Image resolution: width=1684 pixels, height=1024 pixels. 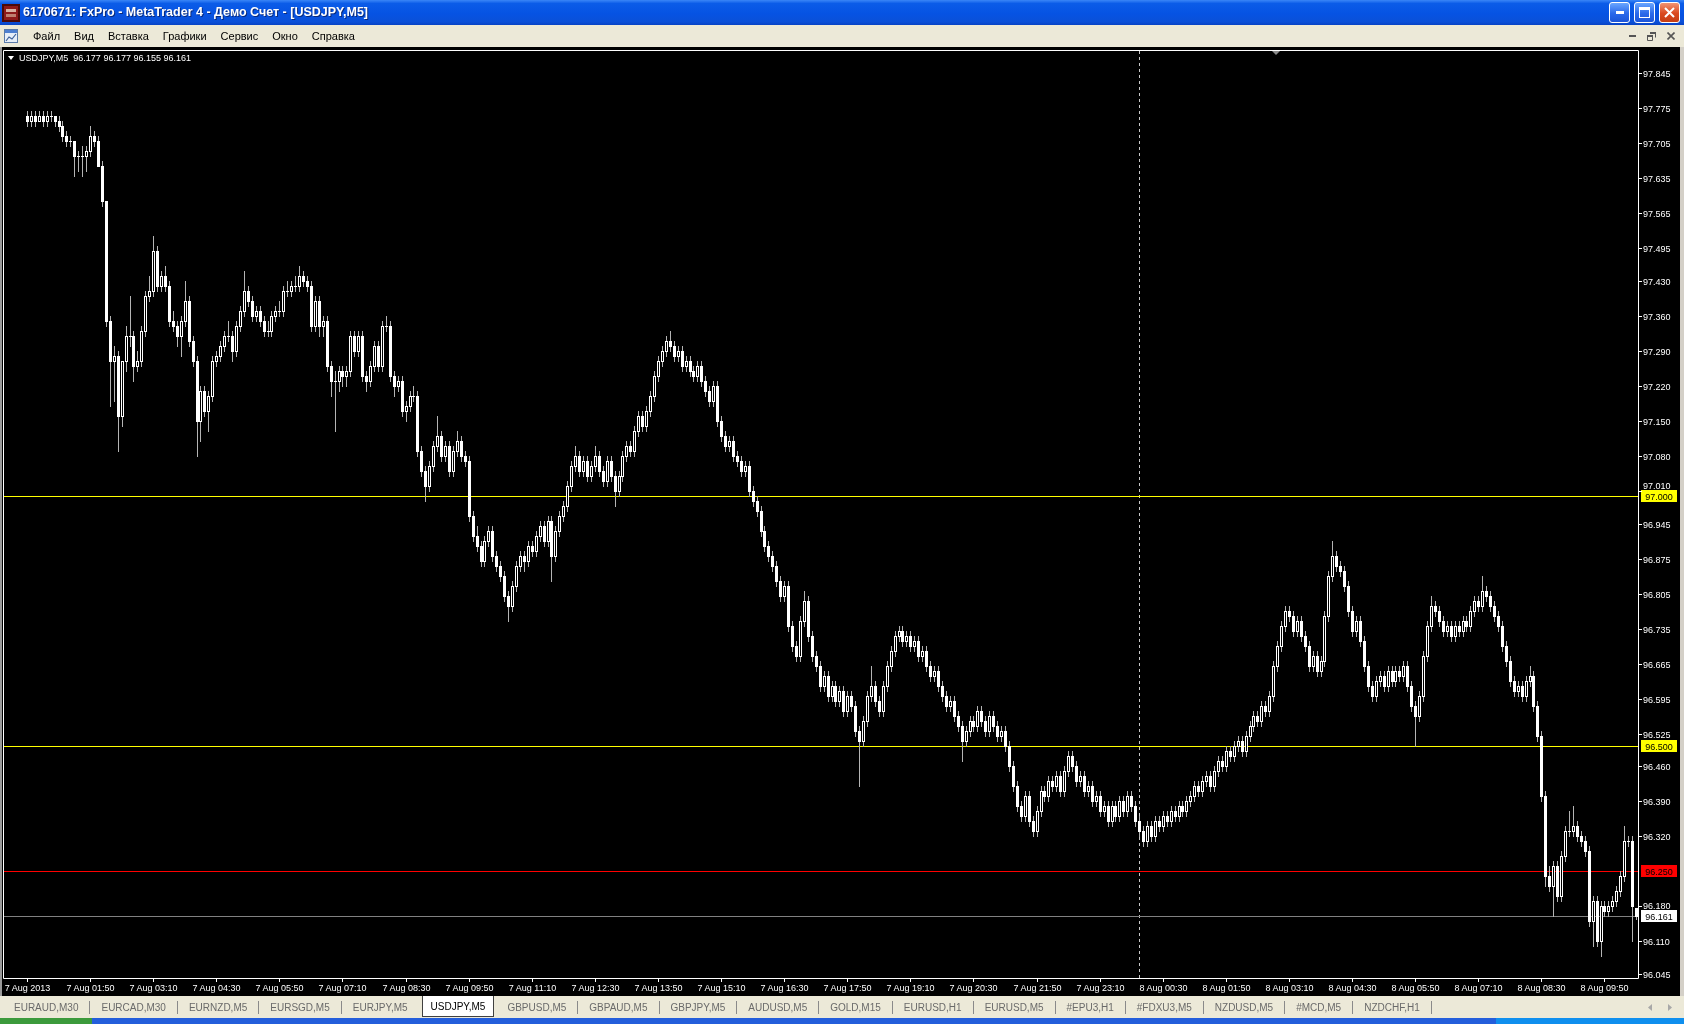 What do you see at coordinates (128, 36) in the screenshot?
I see `menu-item: Вставка` at bounding box center [128, 36].